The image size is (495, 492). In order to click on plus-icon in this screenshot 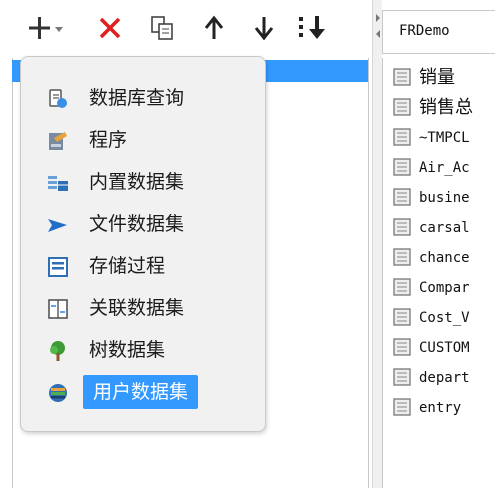, I will do `click(46, 28)`.